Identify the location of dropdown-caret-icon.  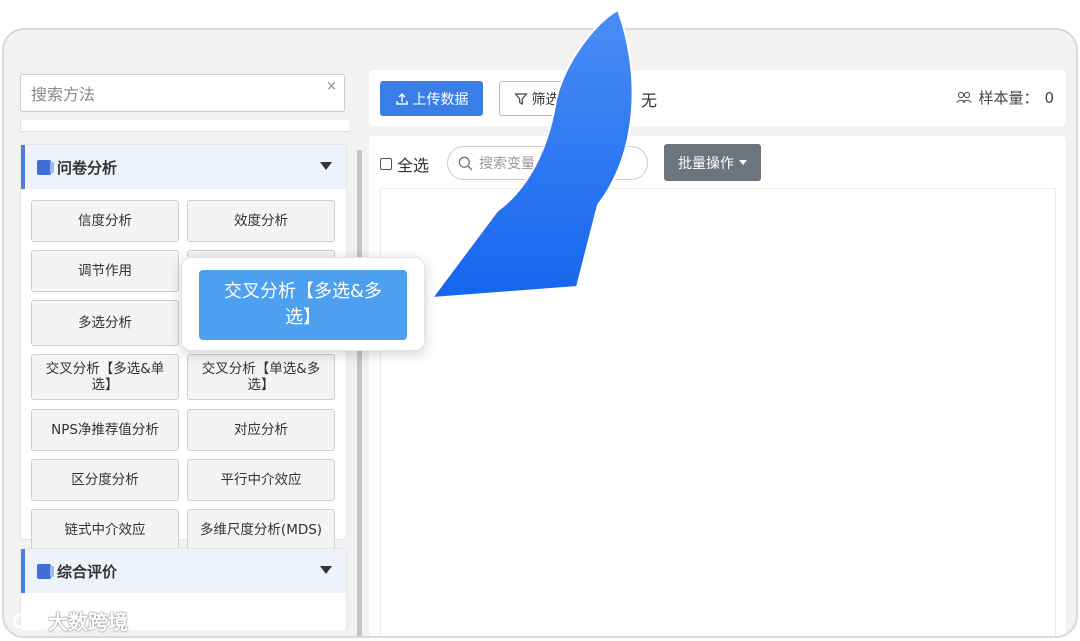
(743, 162).